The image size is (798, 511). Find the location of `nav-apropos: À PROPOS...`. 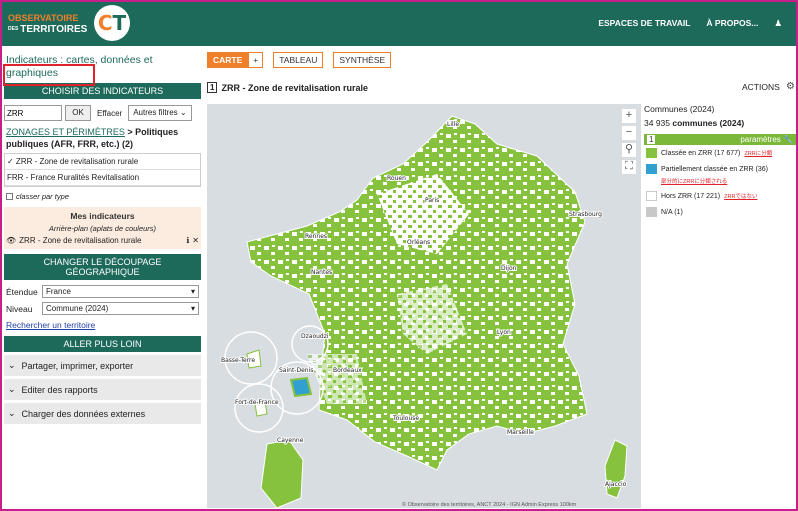

nav-apropos: À PROPOS... is located at coordinates (732, 23).